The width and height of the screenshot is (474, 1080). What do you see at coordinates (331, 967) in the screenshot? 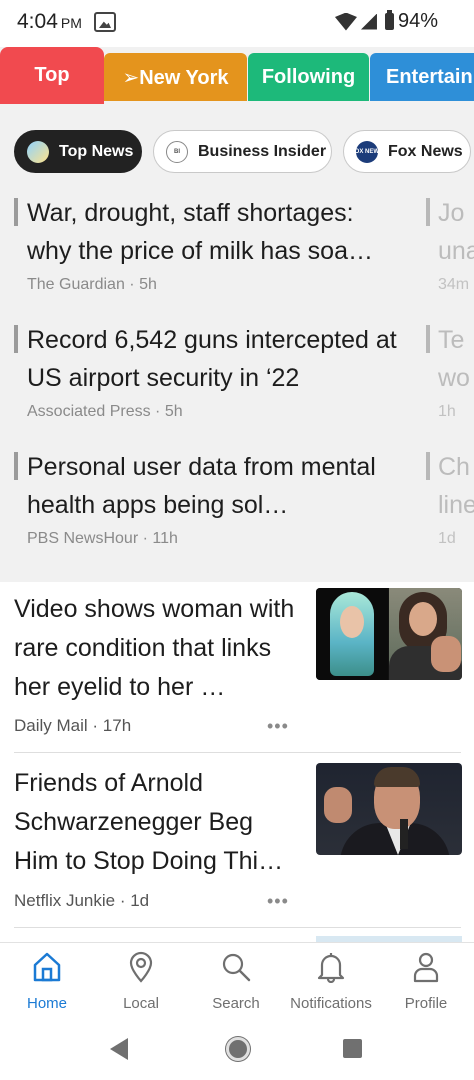
I see `bell-icon` at bounding box center [331, 967].